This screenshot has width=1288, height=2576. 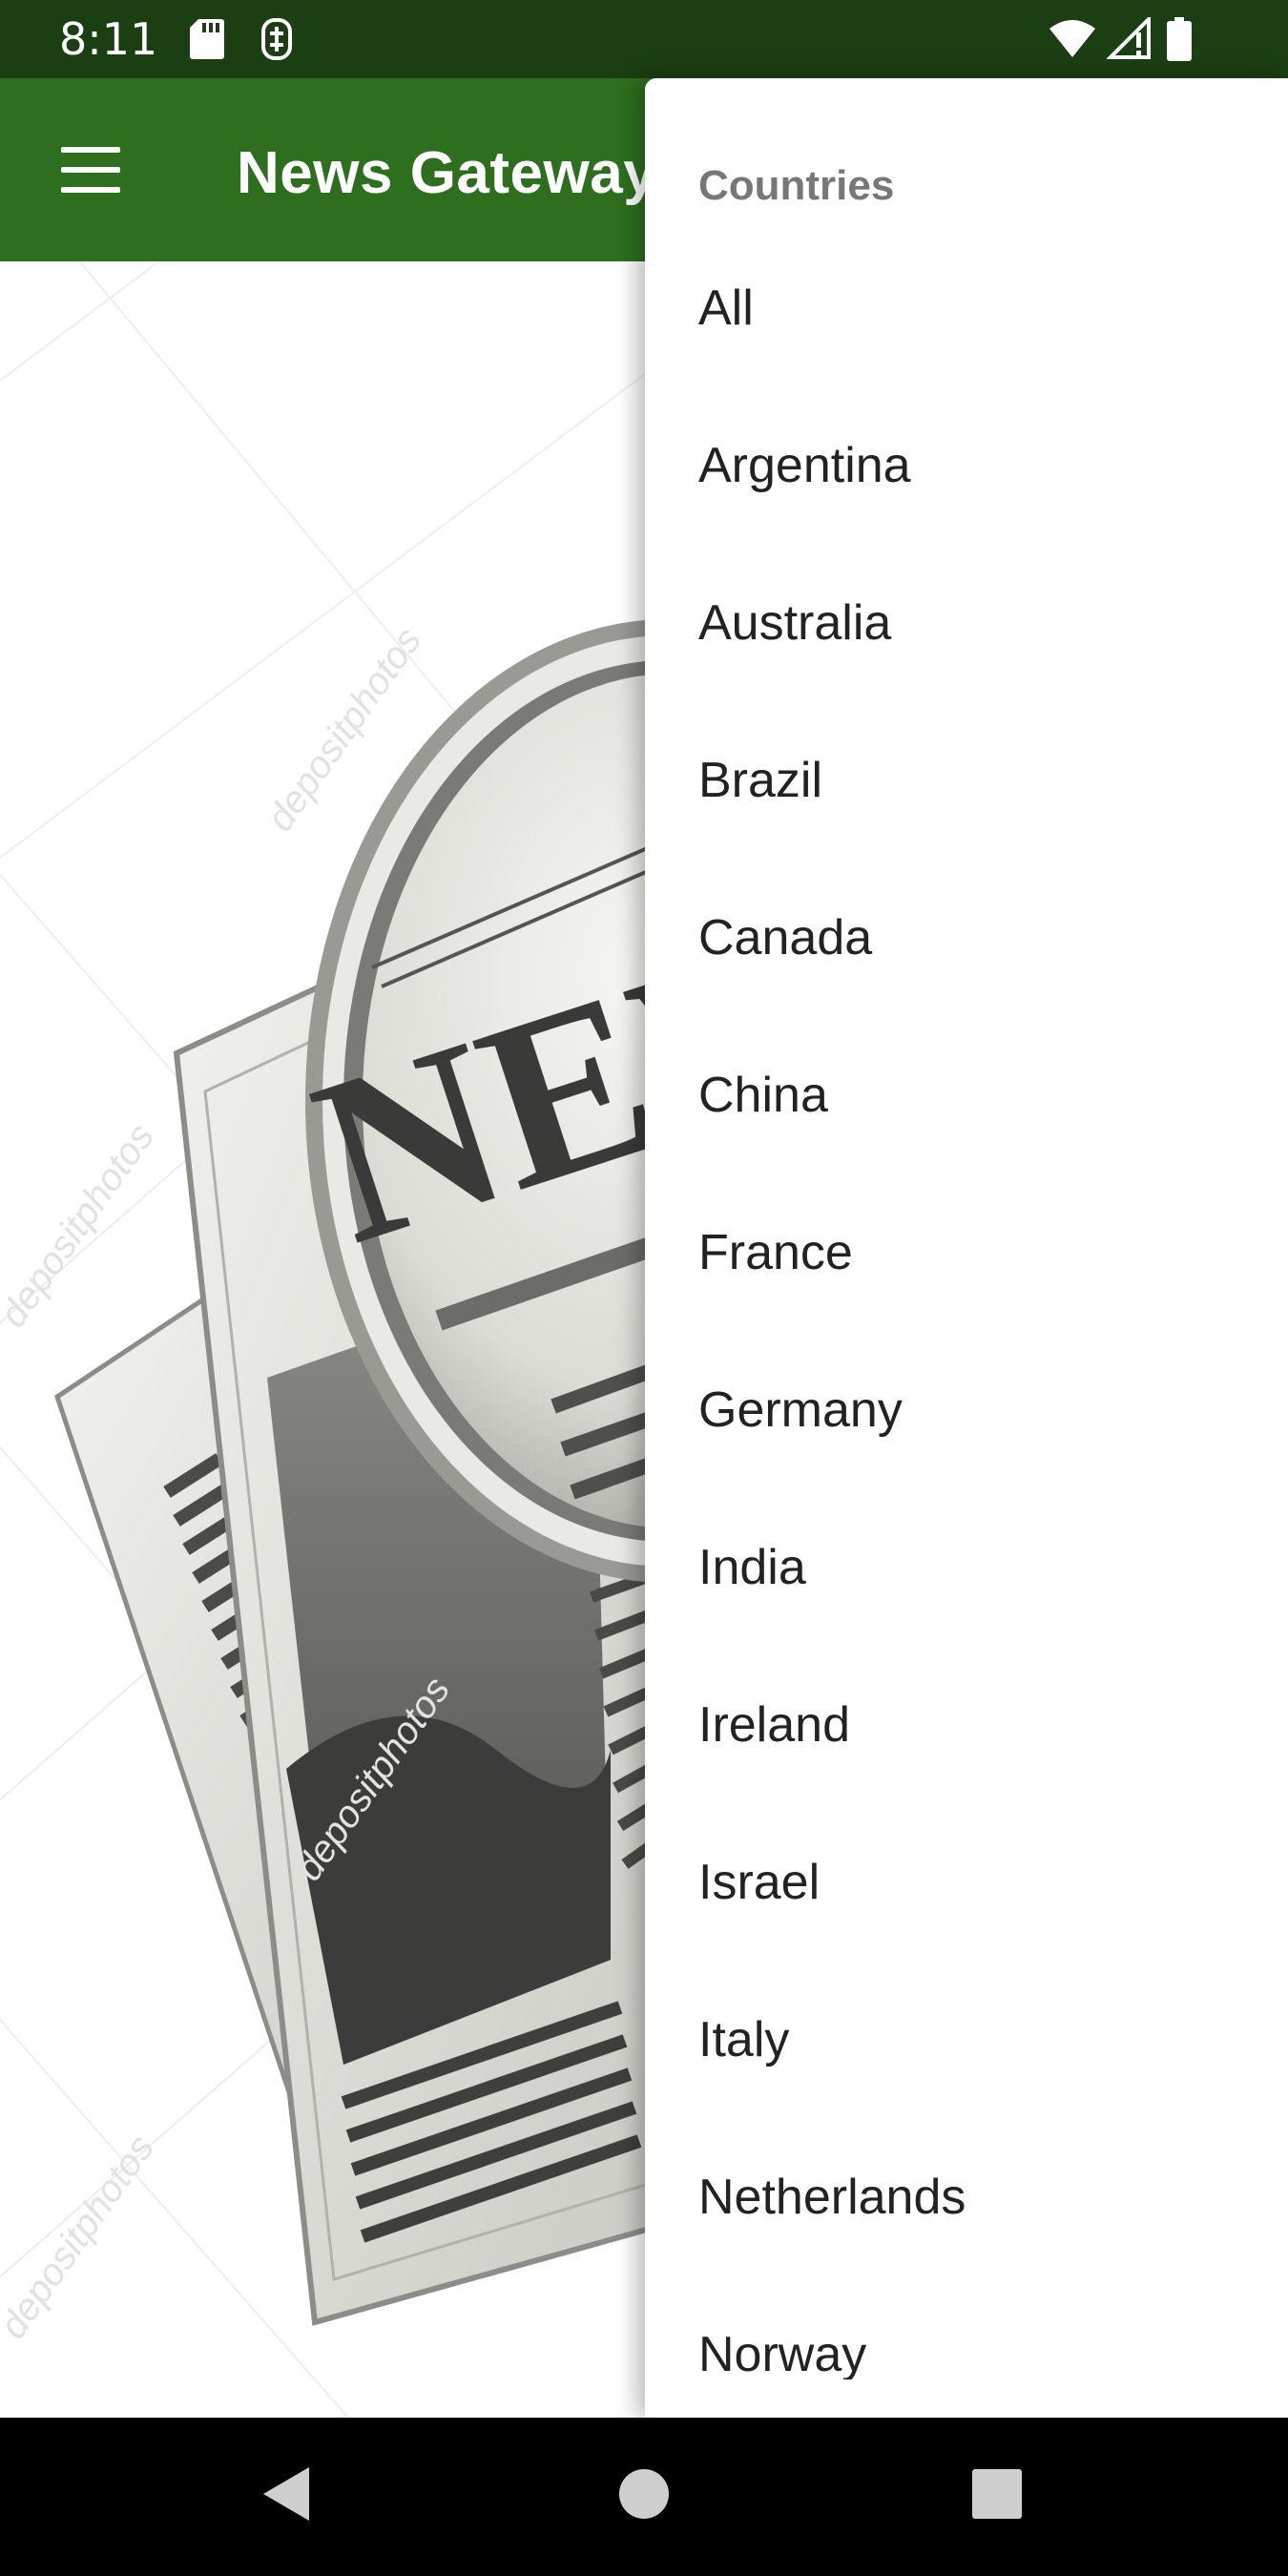 I want to click on status-time: 8:11, so click(x=108, y=39).